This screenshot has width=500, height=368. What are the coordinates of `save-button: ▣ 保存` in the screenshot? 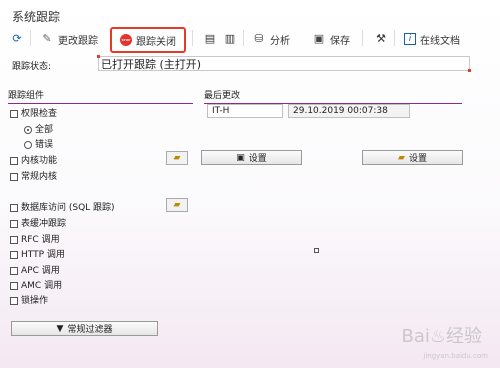 It's located at (331, 39).